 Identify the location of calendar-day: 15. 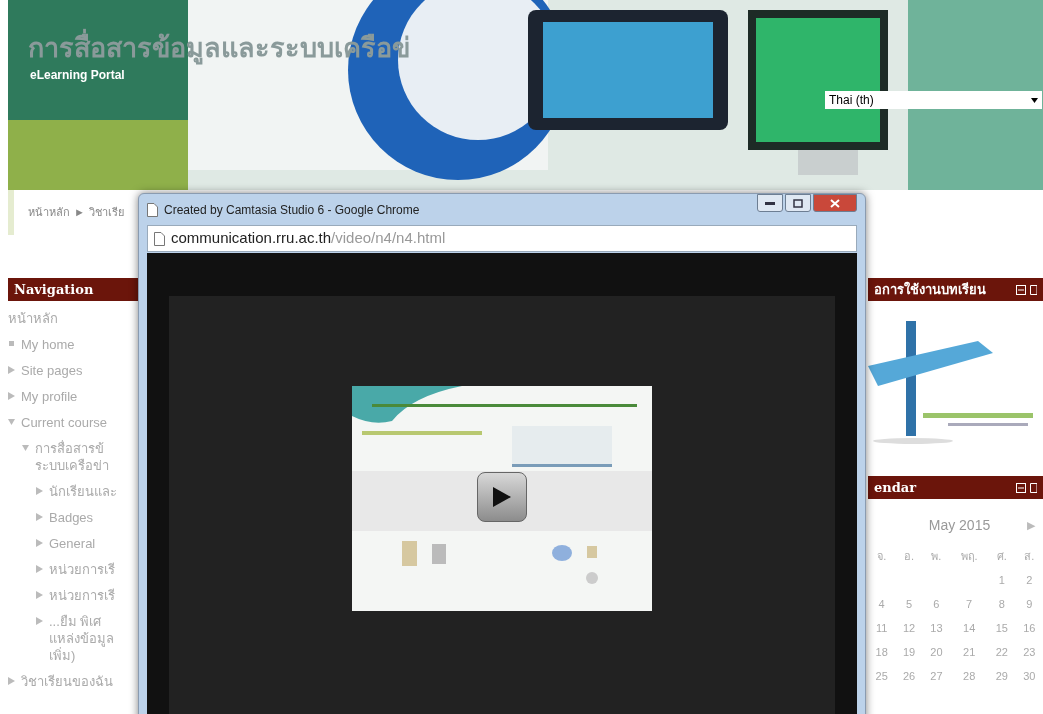
(1002, 628).